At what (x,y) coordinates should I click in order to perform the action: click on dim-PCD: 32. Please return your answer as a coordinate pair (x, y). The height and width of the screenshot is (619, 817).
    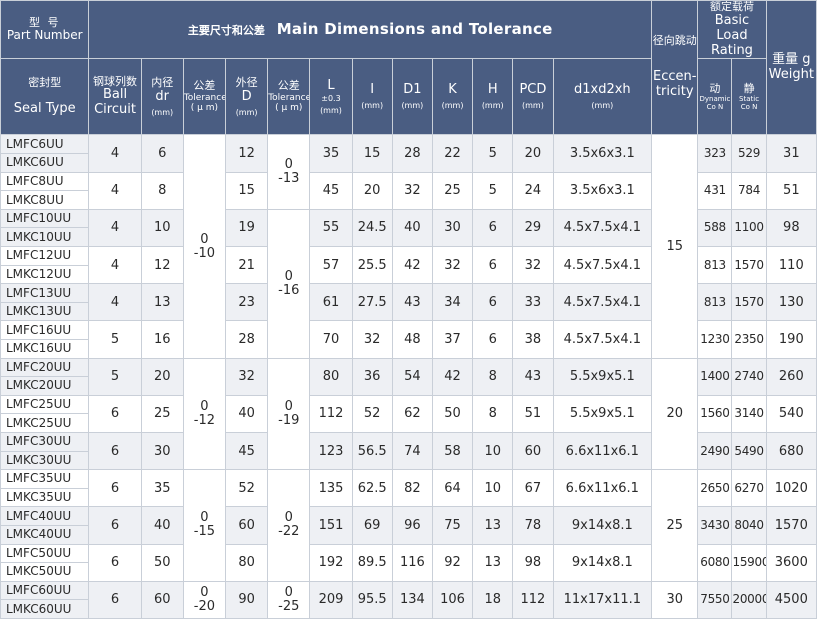
    Looking at the image, I should click on (533, 265).